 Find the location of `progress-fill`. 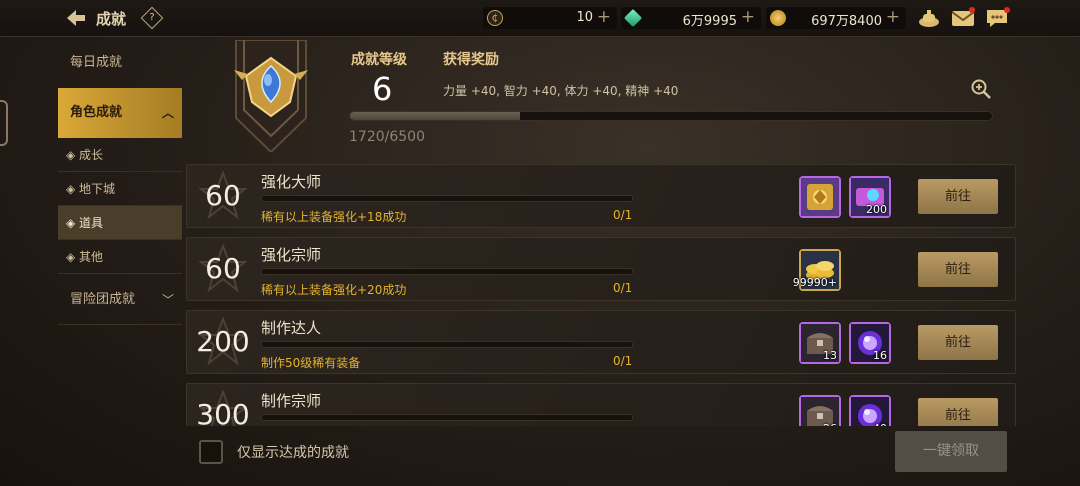

progress-fill is located at coordinates (435, 116).